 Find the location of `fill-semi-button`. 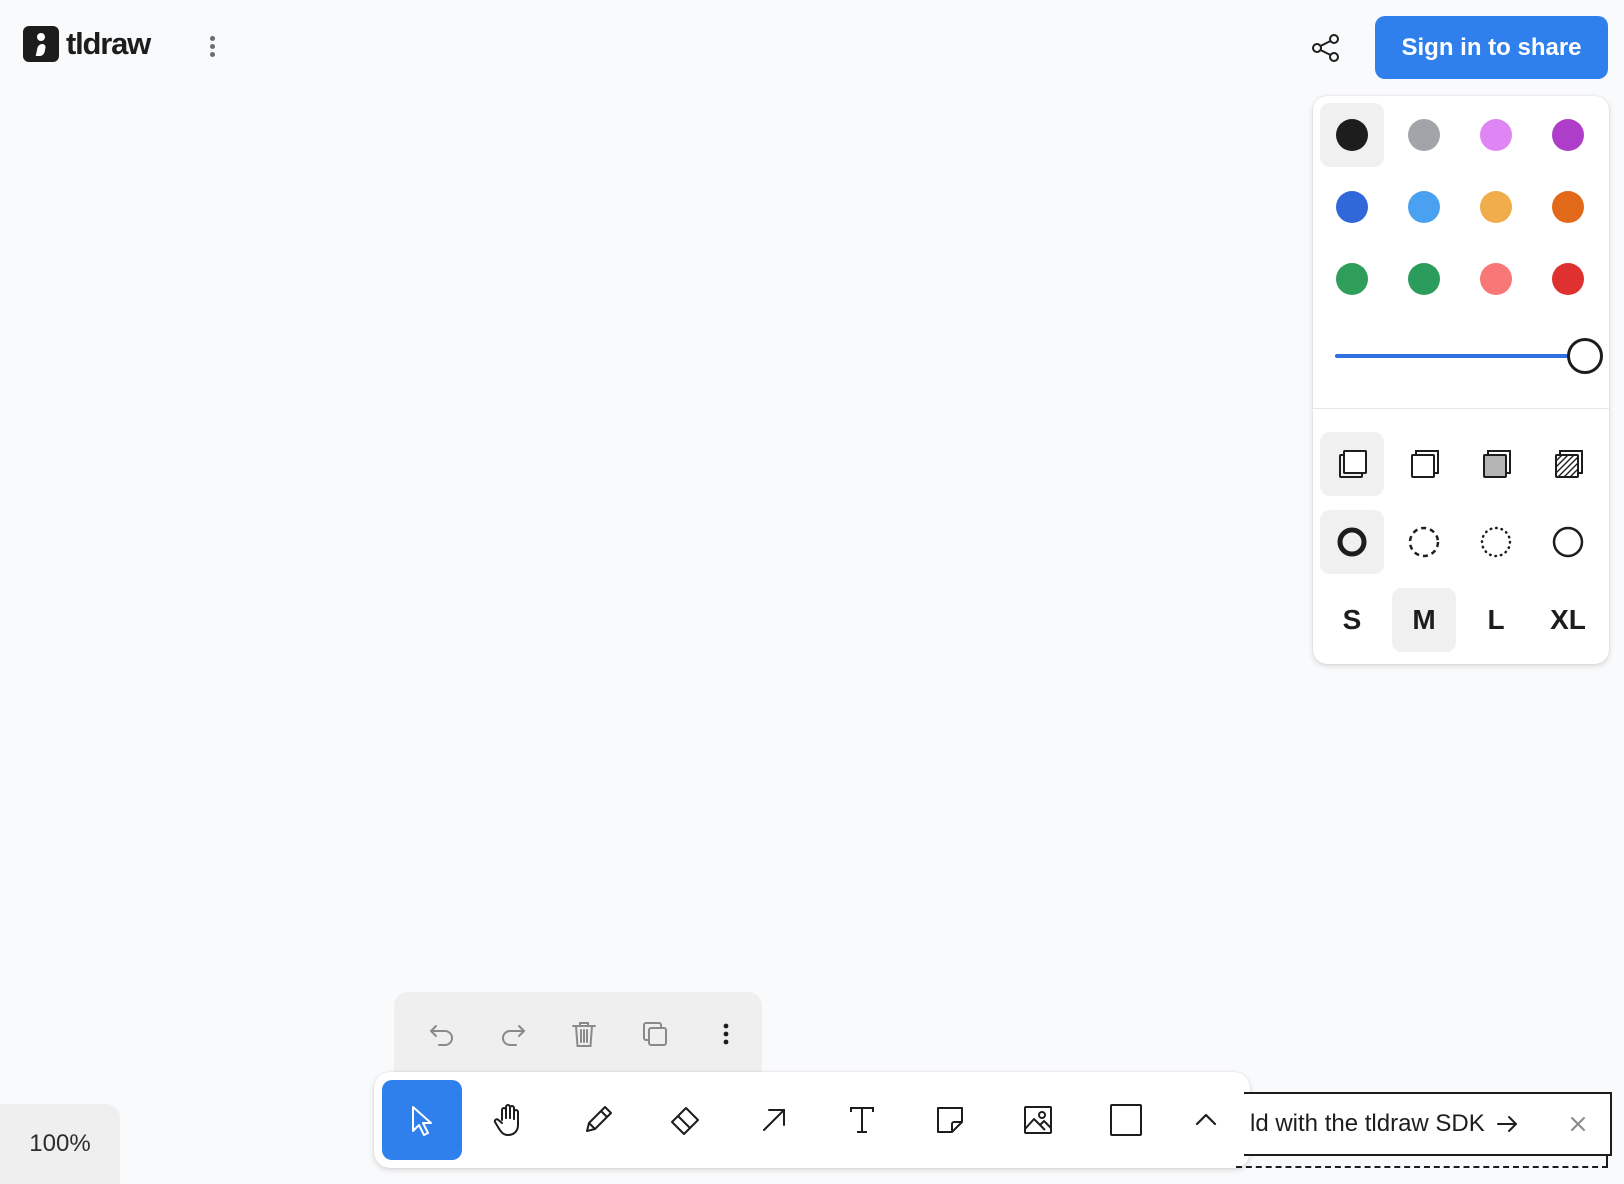

fill-semi-button is located at coordinates (1424, 464).